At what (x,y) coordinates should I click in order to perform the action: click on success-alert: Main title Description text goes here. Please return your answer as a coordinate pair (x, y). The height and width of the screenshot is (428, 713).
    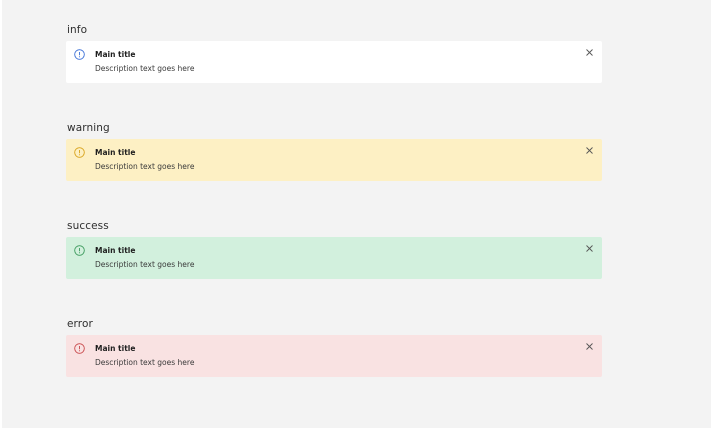
    Looking at the image, I should click on (334, 258).